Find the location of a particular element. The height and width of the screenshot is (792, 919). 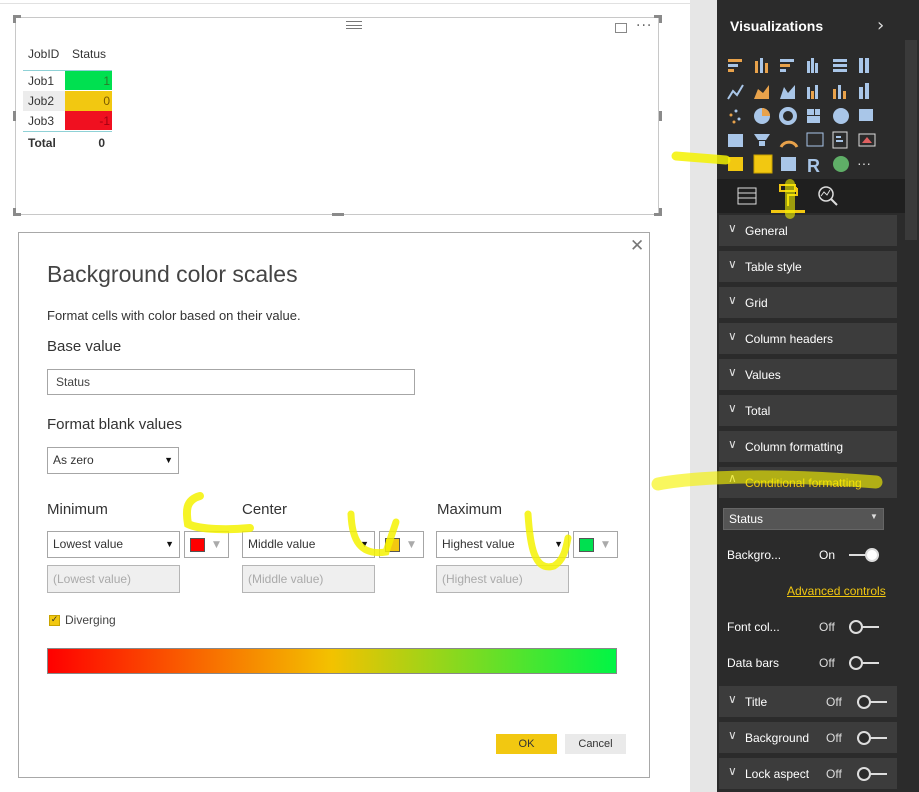

blank-values-label: Format blank values is located at coordinates (115, 424).